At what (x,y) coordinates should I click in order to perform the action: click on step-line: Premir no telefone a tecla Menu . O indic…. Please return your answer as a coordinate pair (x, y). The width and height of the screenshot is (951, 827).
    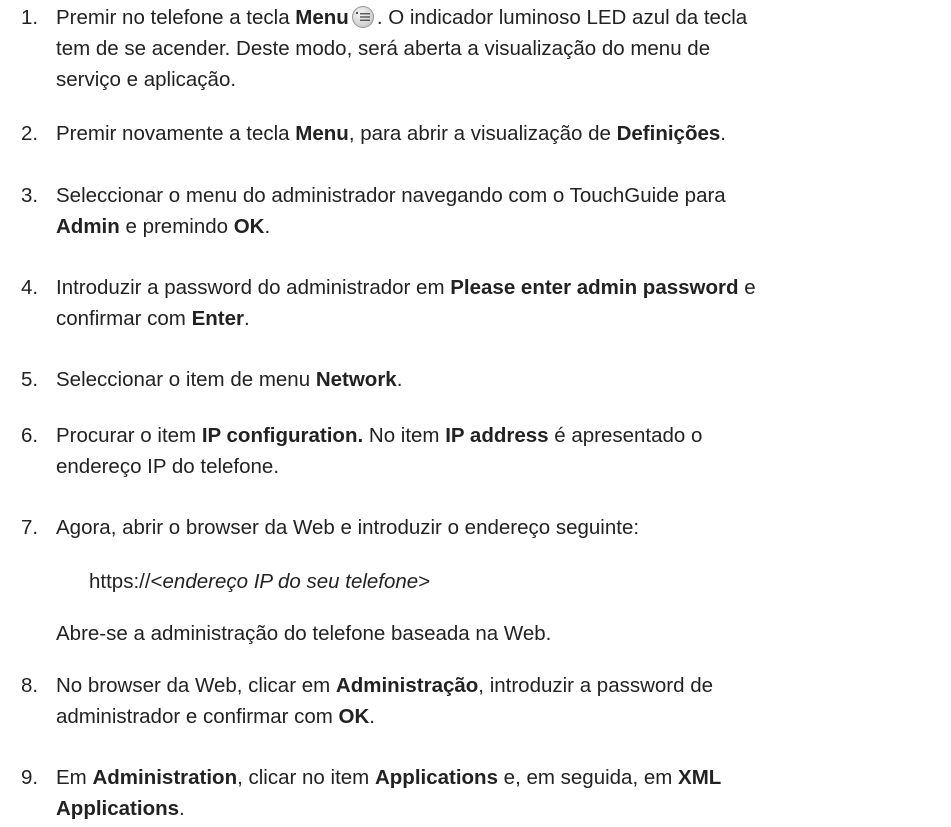
    Looking at the image, I should click on (401, 17).